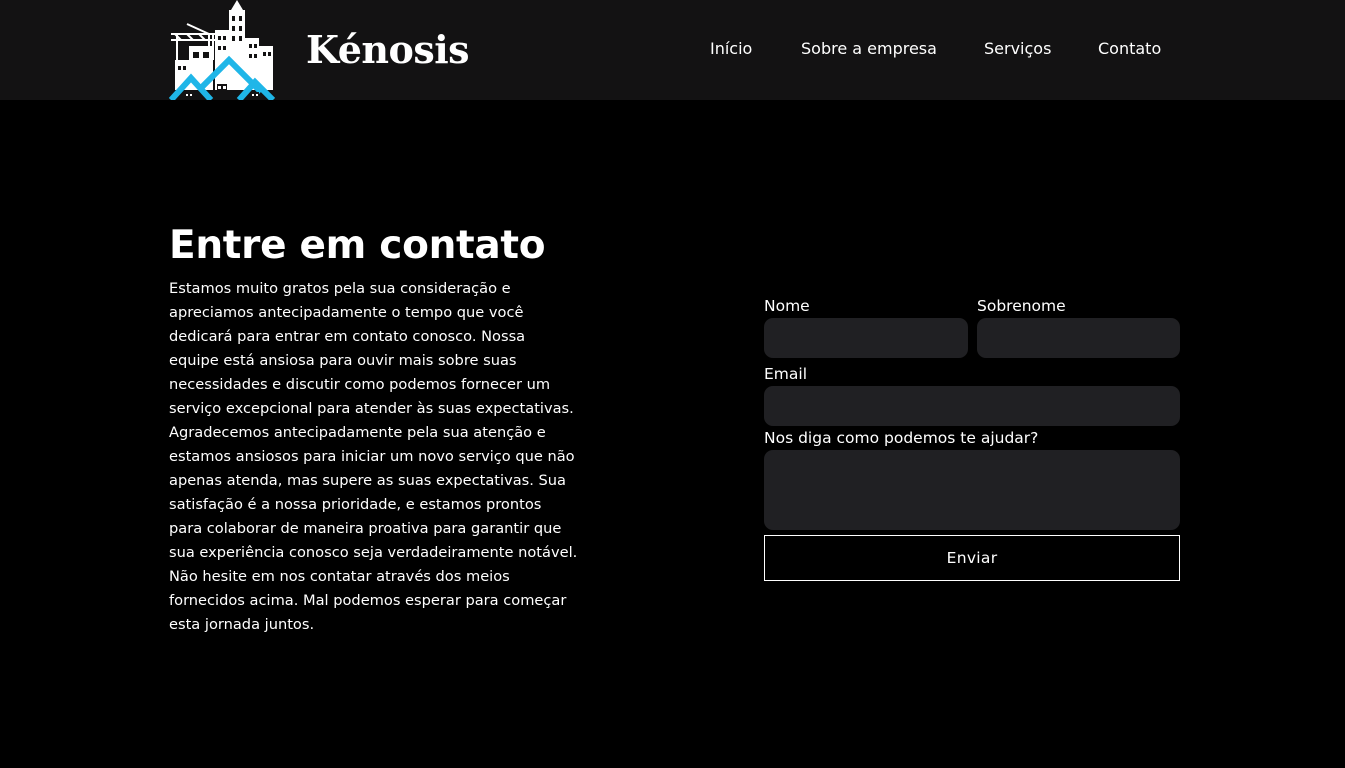 This screenshot has height=768, width=1345. What do you see at coordinates (972, 406) in the screenshot?
I see `email-field` at bounding box center [972, 406].